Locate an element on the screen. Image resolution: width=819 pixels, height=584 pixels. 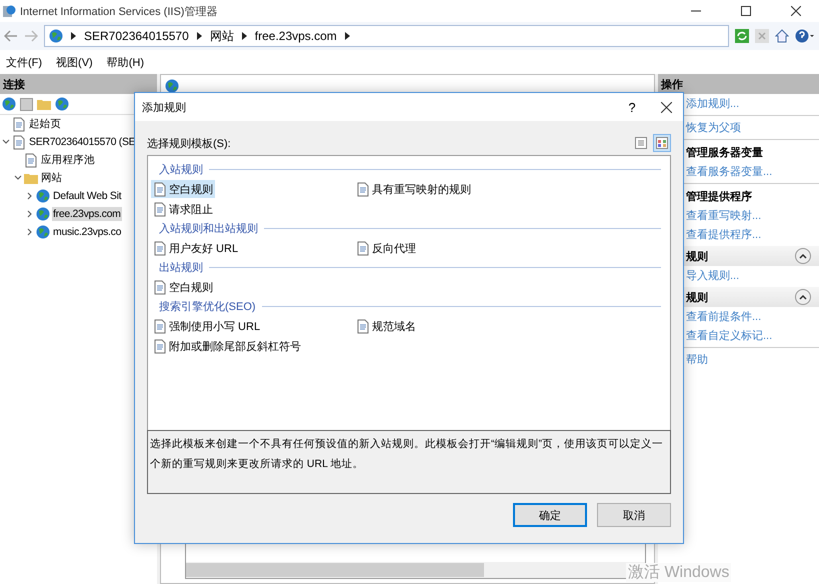
tree-item: free.23vps.com is located at coordinates (87, 214).